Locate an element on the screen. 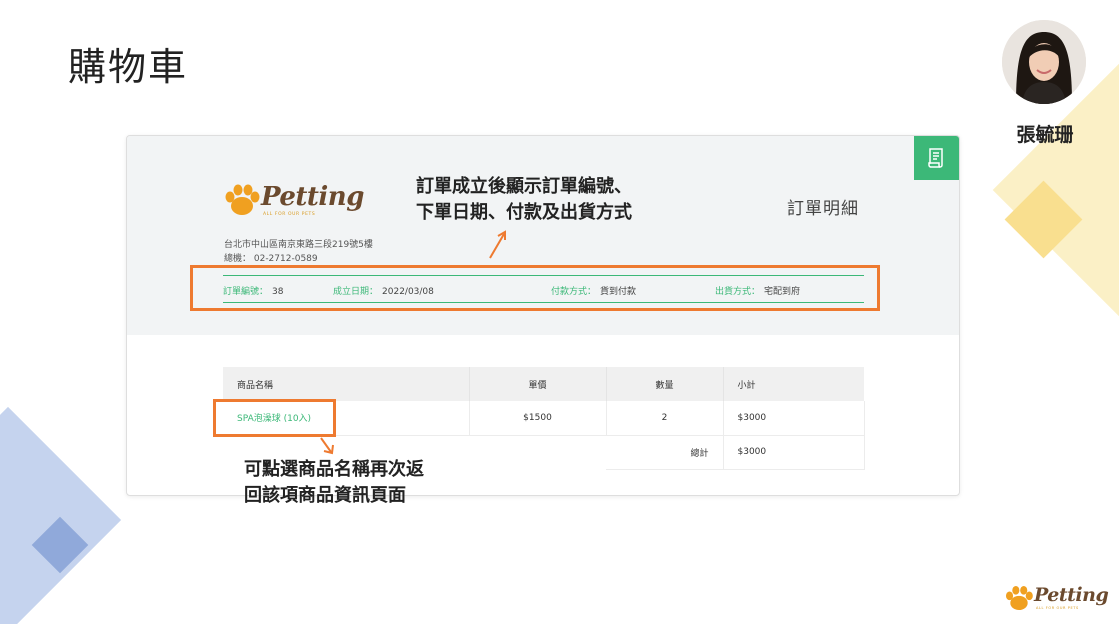 This screenshot has width=1119, height=624. col-header-qty: 數量 is located at coordinates (665, 384).